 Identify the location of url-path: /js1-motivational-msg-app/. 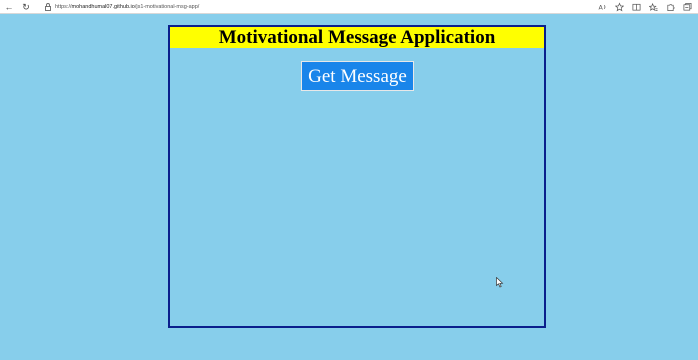
(167, 7).